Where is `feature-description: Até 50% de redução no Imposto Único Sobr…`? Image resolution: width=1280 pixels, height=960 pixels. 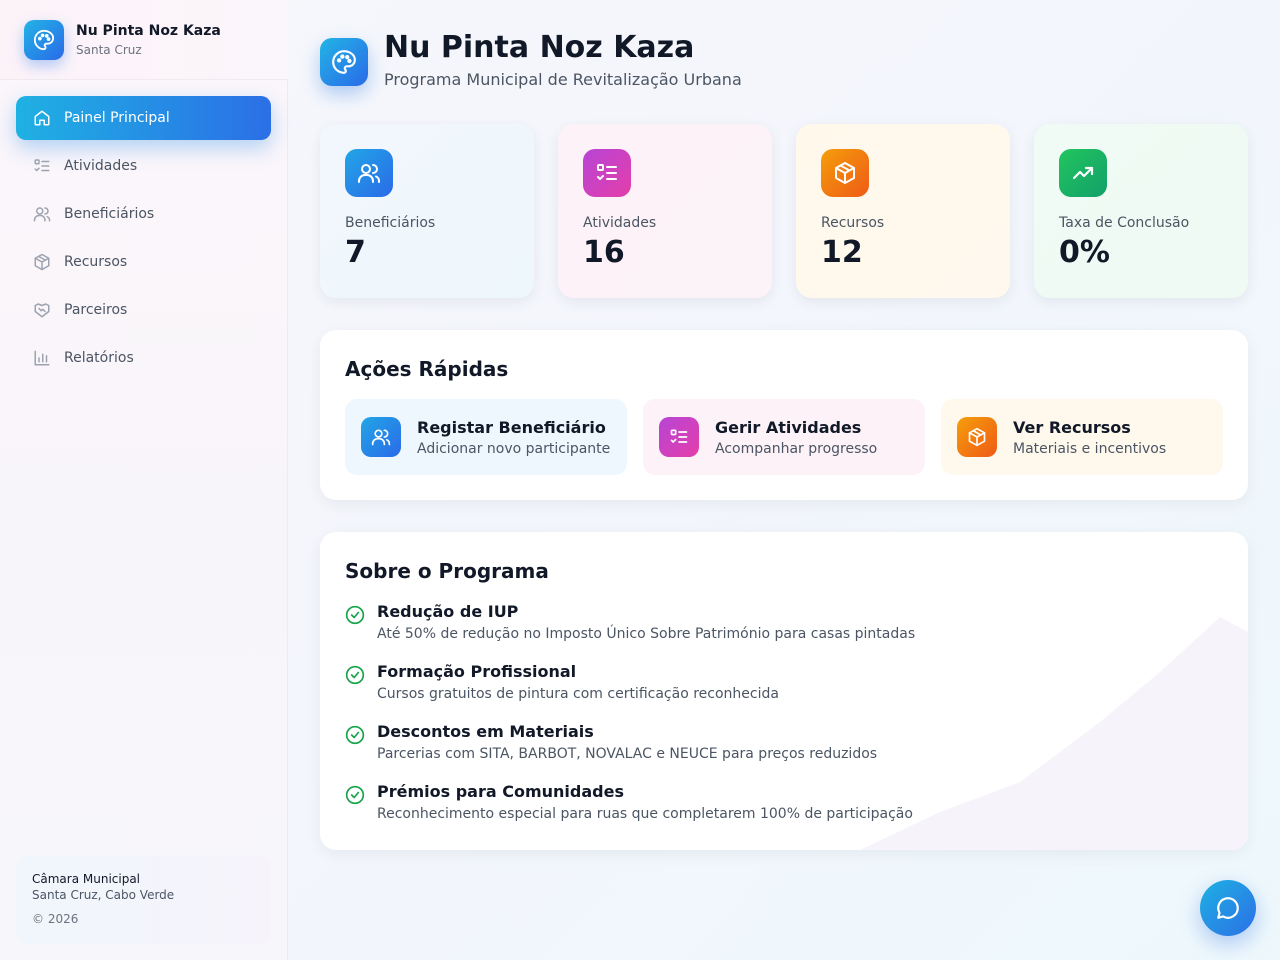 feature-description: Até 50% de redução no Imposto Único Sobr… is located at coordinates (646, 634).